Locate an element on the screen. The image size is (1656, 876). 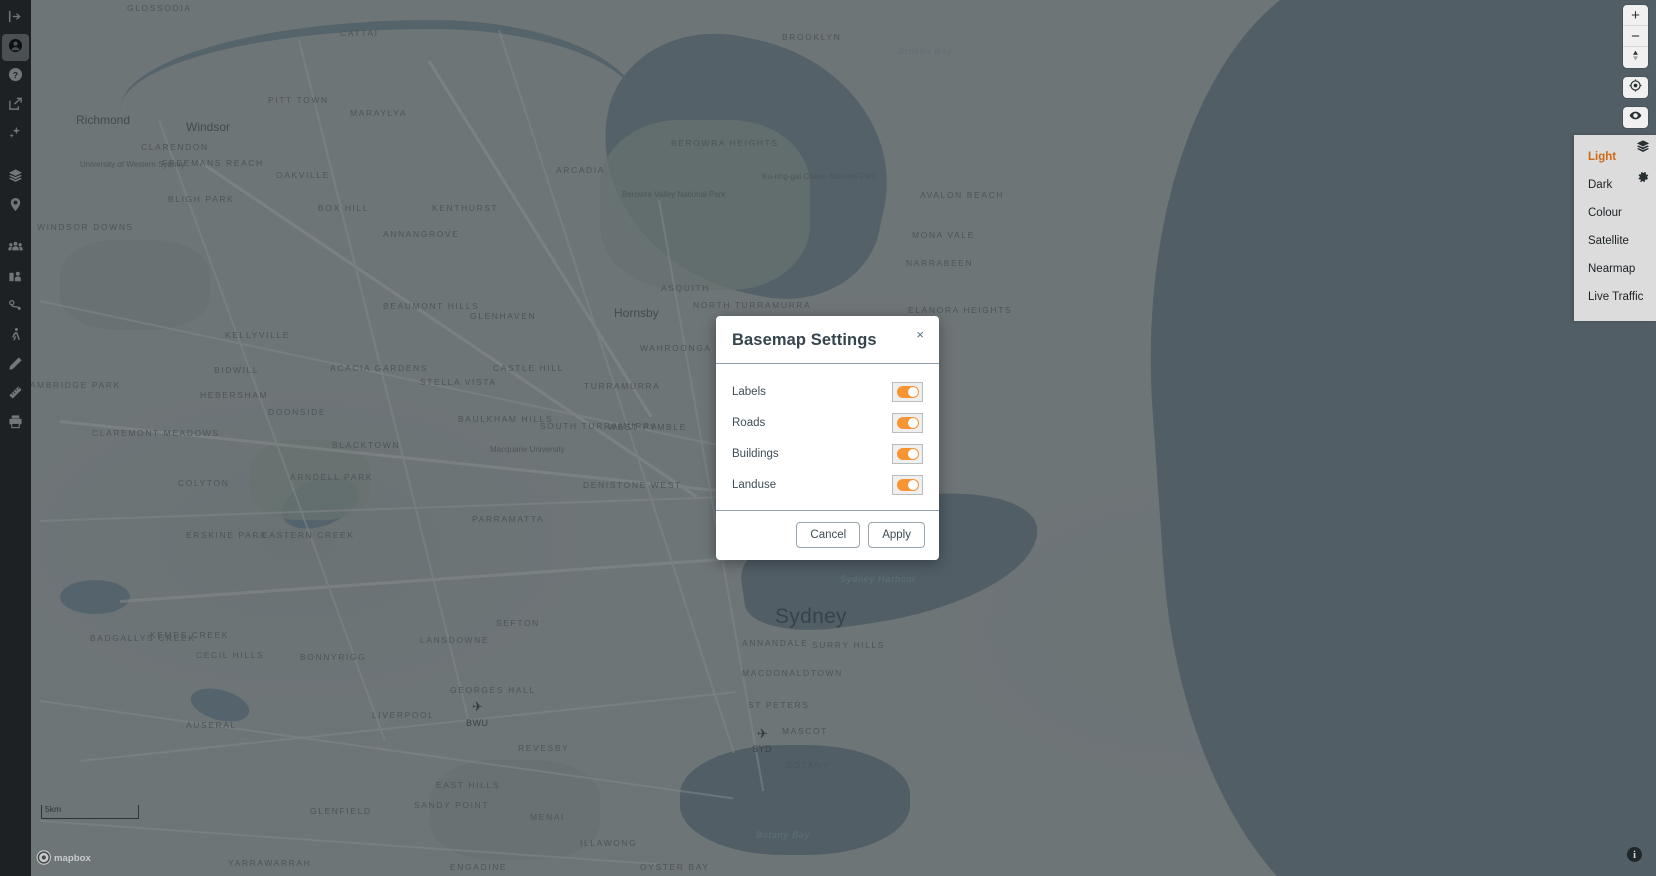
basemap-option-colour: Colour is located at coordinates (1615, 213).